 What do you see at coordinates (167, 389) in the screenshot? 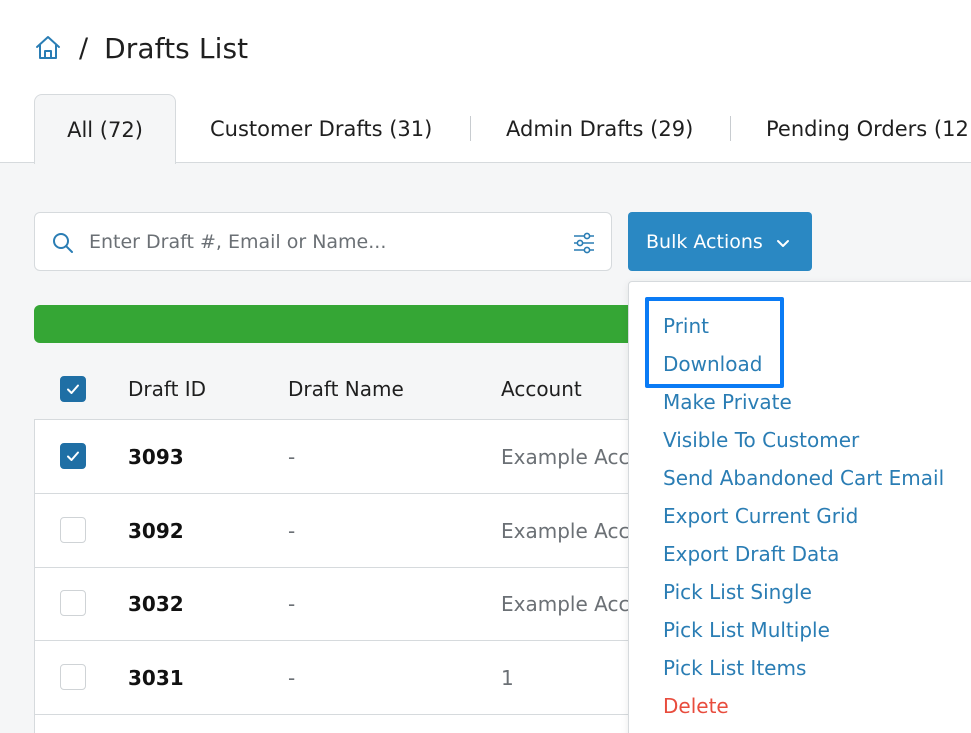
I see `column-header-draft-id: Draft ID` at bounding box center [167, 389].